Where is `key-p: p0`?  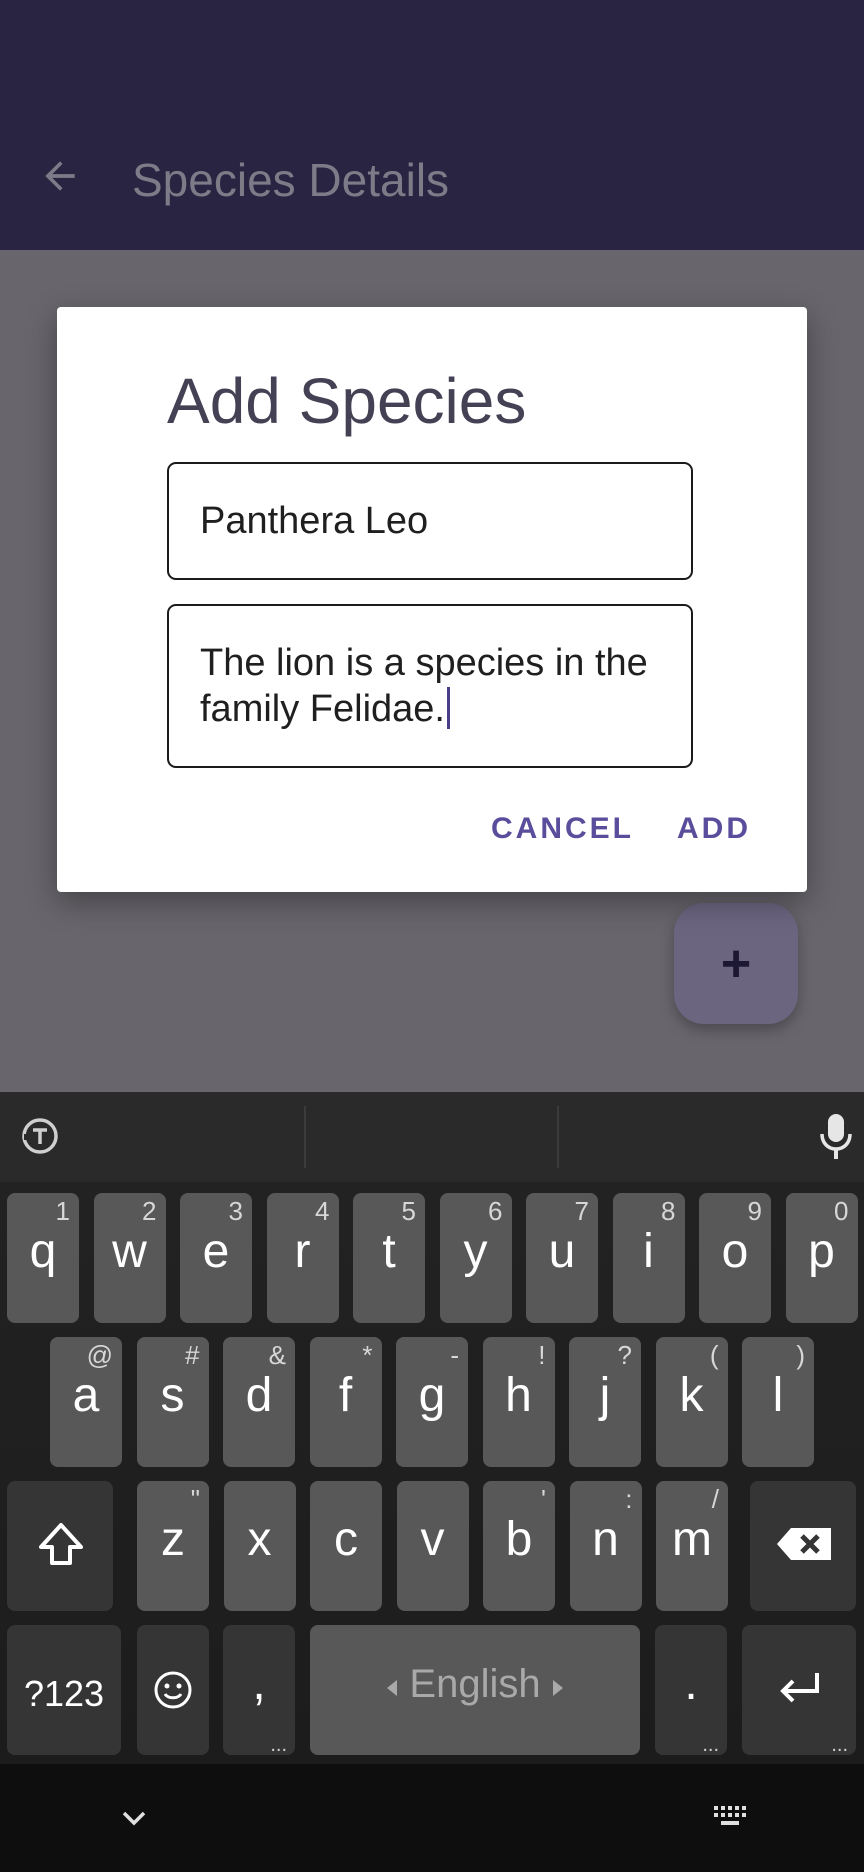 key-p: p0 is located at coordinates (821, 1258).